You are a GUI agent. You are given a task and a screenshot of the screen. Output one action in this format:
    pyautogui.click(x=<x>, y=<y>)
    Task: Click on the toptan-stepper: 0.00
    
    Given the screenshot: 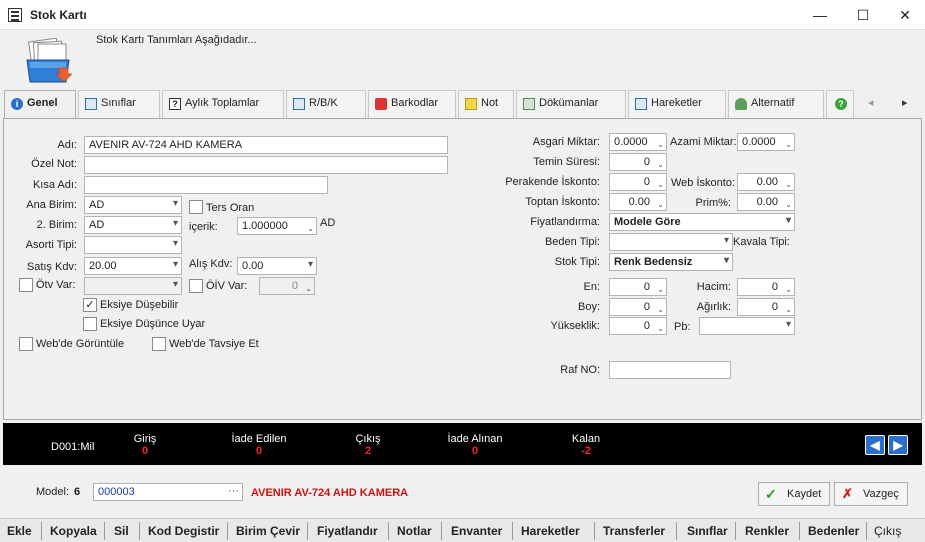 What is the action you would take?
    pyautogui.click(x=638, y=202)
    